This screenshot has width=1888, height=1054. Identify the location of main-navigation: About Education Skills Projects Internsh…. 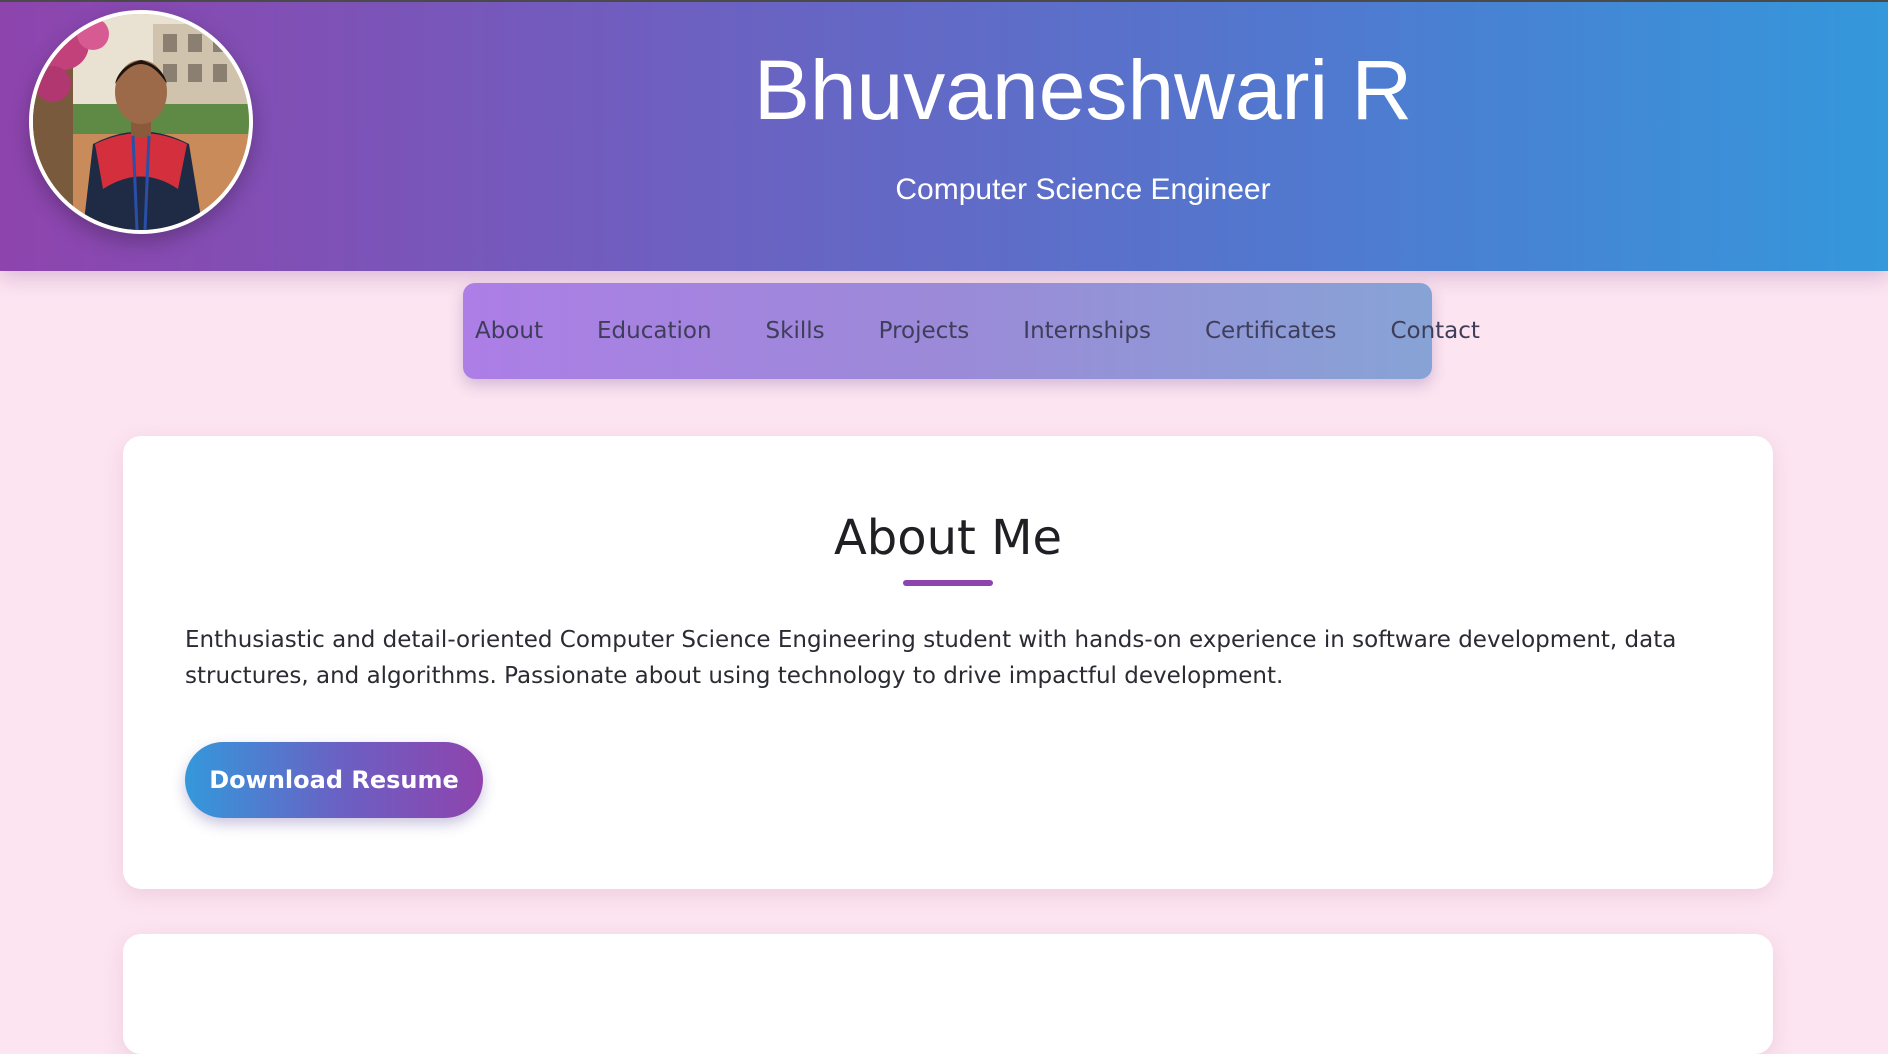
(971, 331).